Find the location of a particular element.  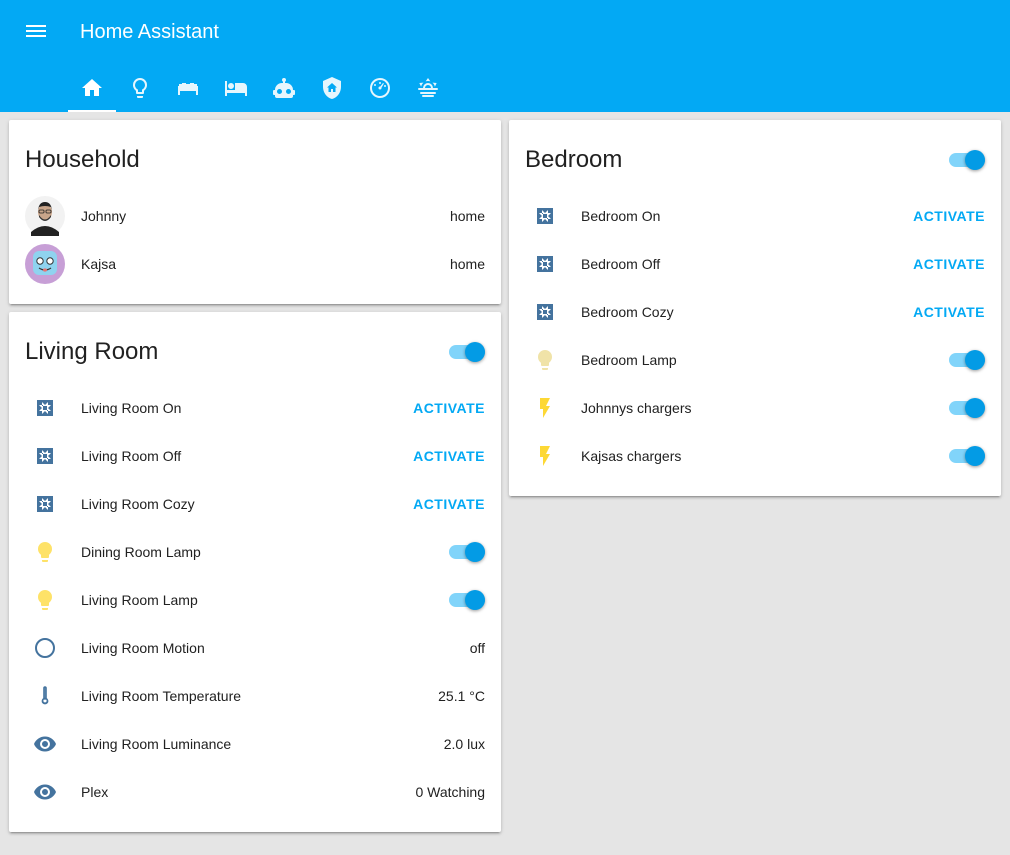

app-toolbar: Home Assistant is located at coordinates (505, 56).